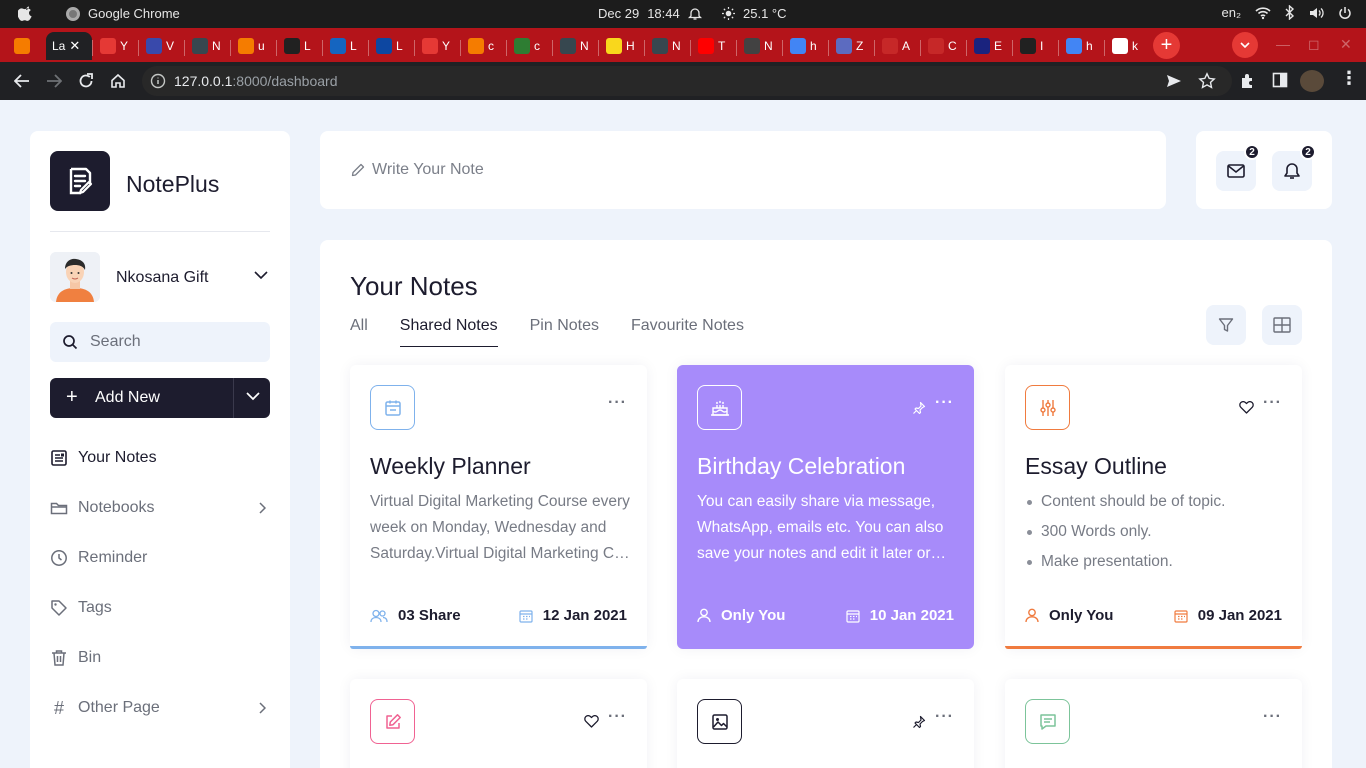  Describe the element at coordinates (852, 46) in the screenshot. I see `browser-tab: Z` at that location.